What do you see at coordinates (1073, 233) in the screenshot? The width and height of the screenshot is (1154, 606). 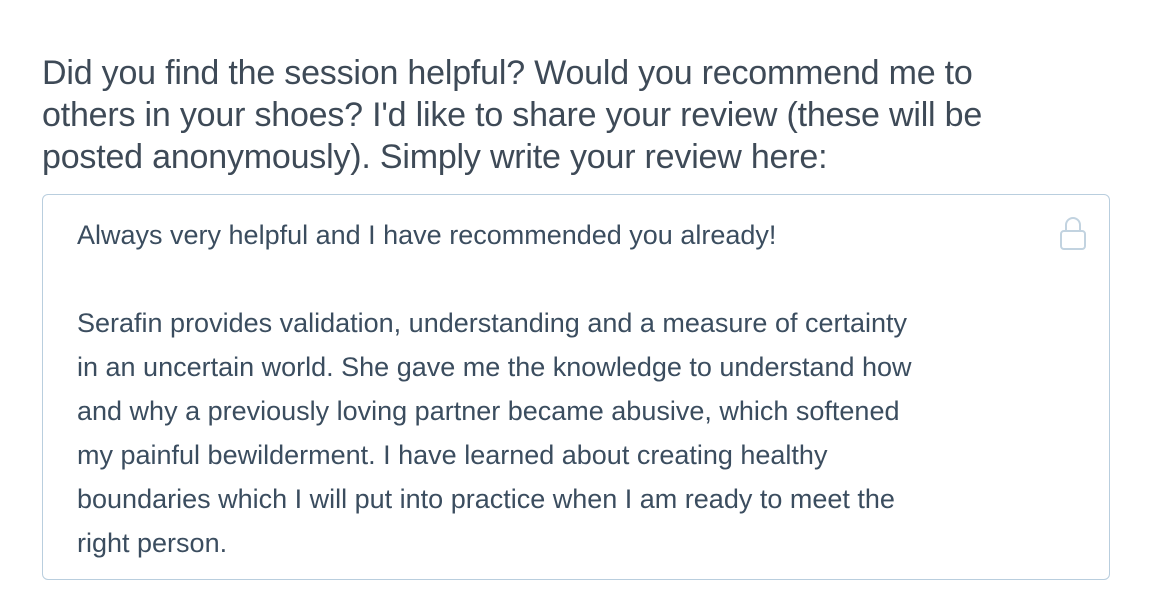 I see `lock-icon` at bounding box center [1073, 233].